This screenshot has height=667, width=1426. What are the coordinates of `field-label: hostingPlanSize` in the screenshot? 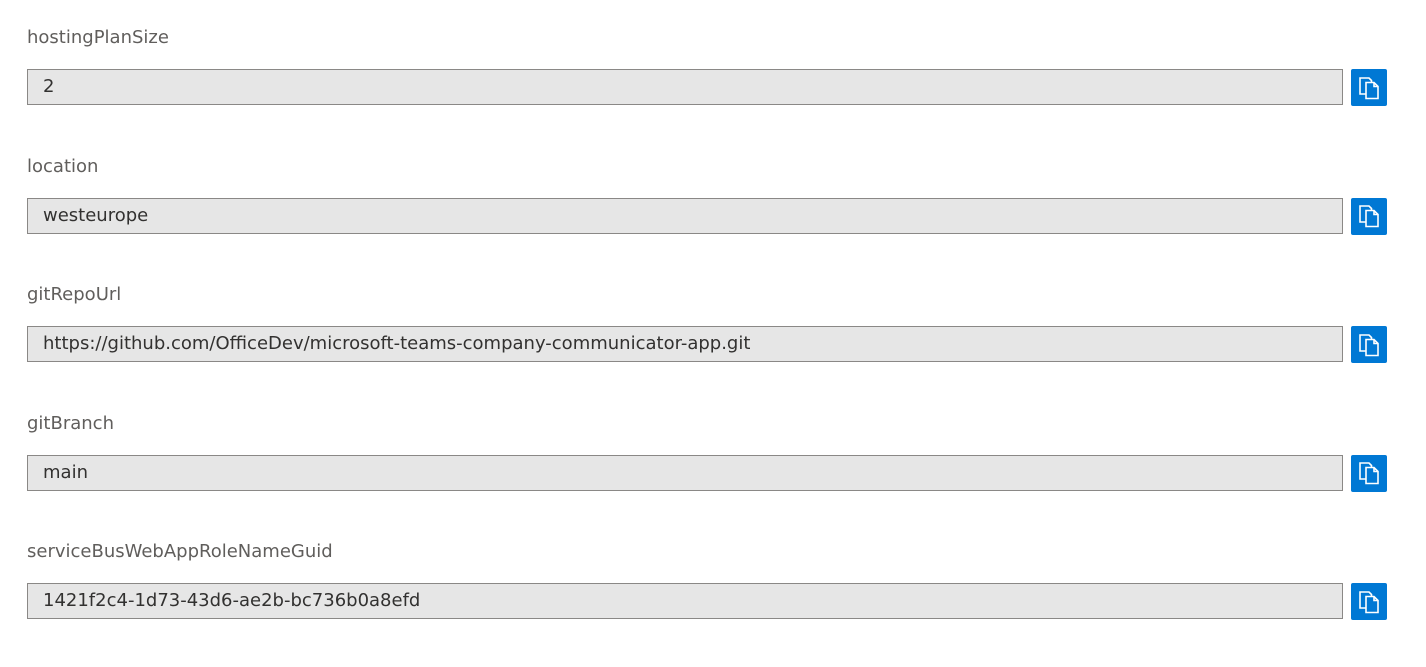 It's located at (98, 37).